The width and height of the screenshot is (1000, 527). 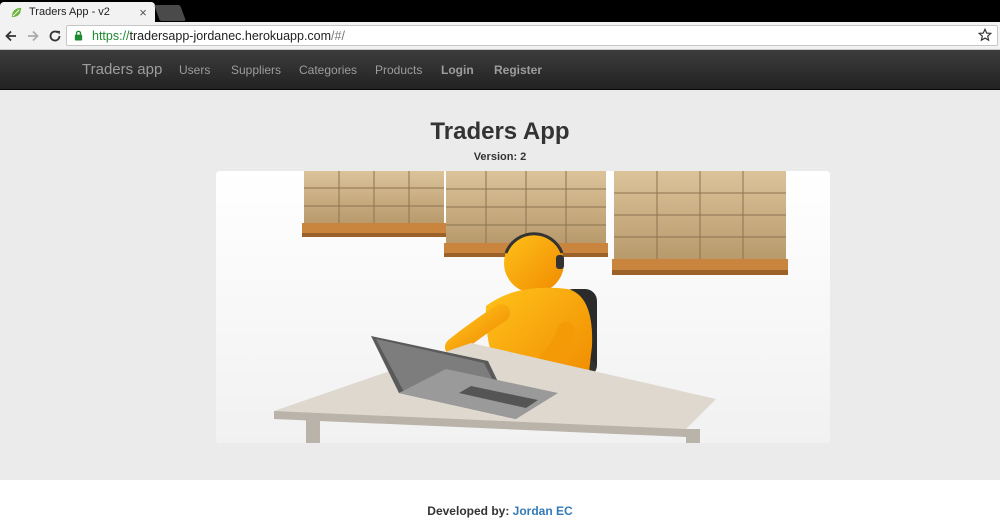 What do you see at coordinates (170, 13) in the screenshot?
I see `new-tab-button` at bounding box center [170, 13].